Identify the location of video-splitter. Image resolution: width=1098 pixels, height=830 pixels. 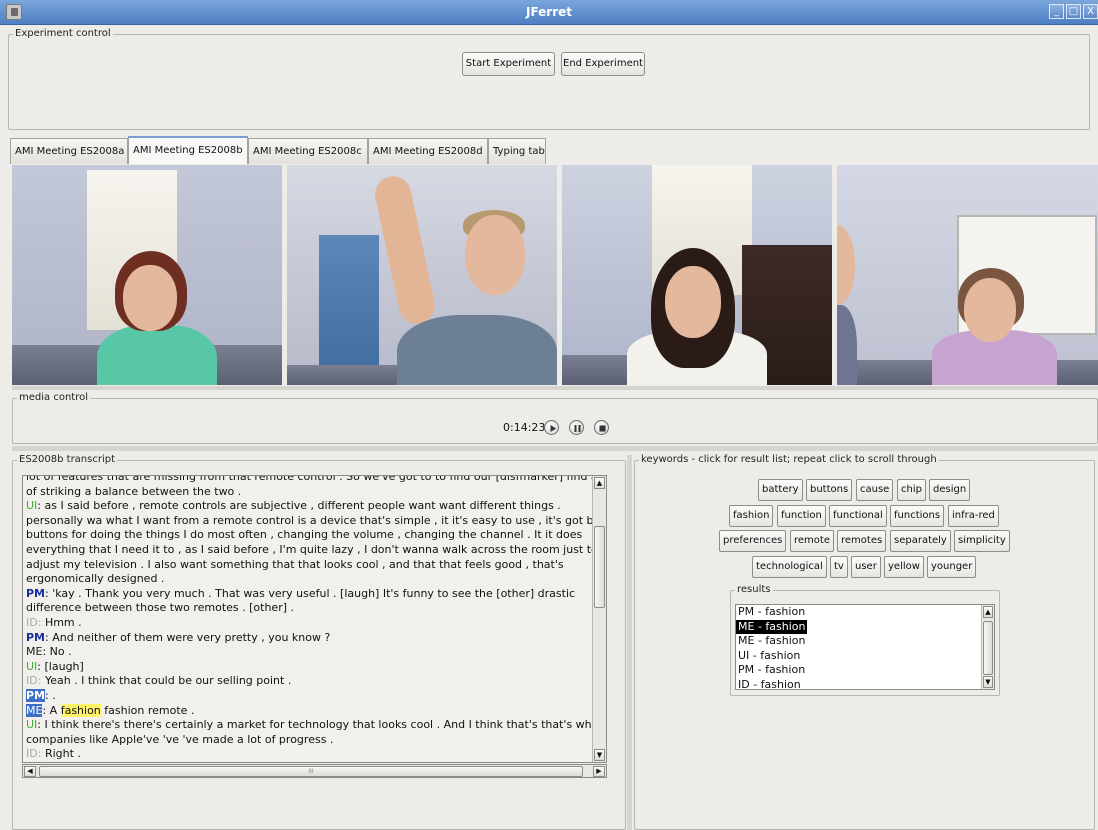
(555, 388).